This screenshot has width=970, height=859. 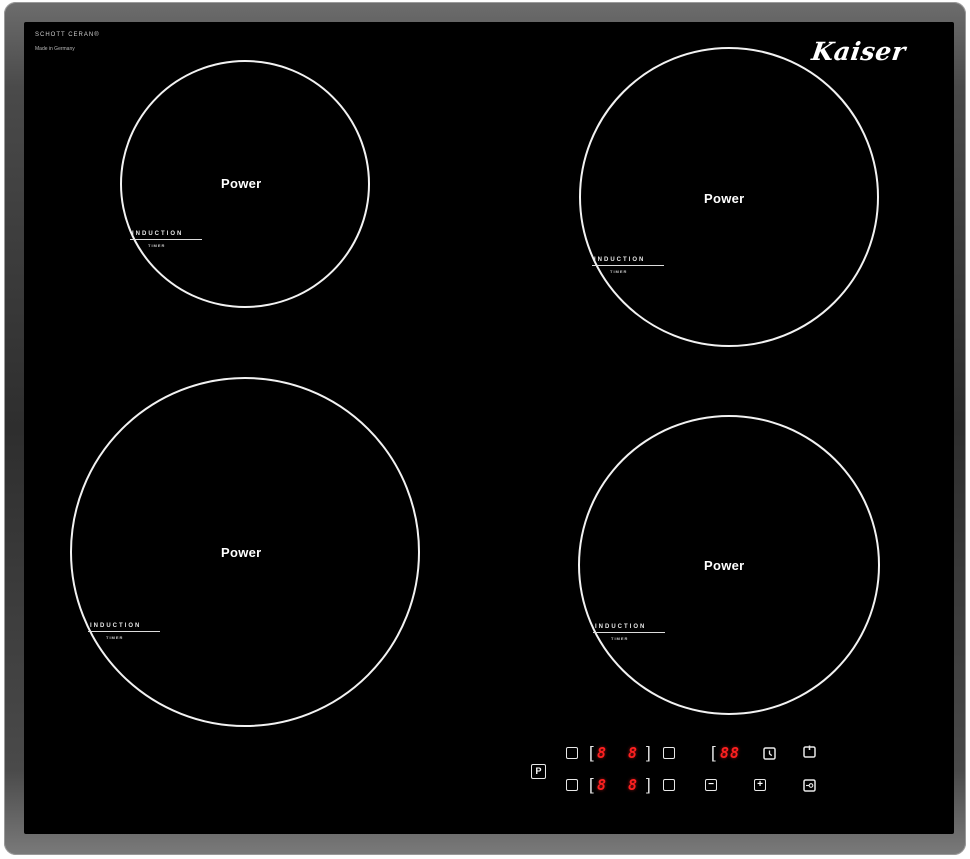 What do you see at coordinates (858, 51) in the screenshot?
I see `brand-logo: Kaiser` at bounding box center [858, 51].